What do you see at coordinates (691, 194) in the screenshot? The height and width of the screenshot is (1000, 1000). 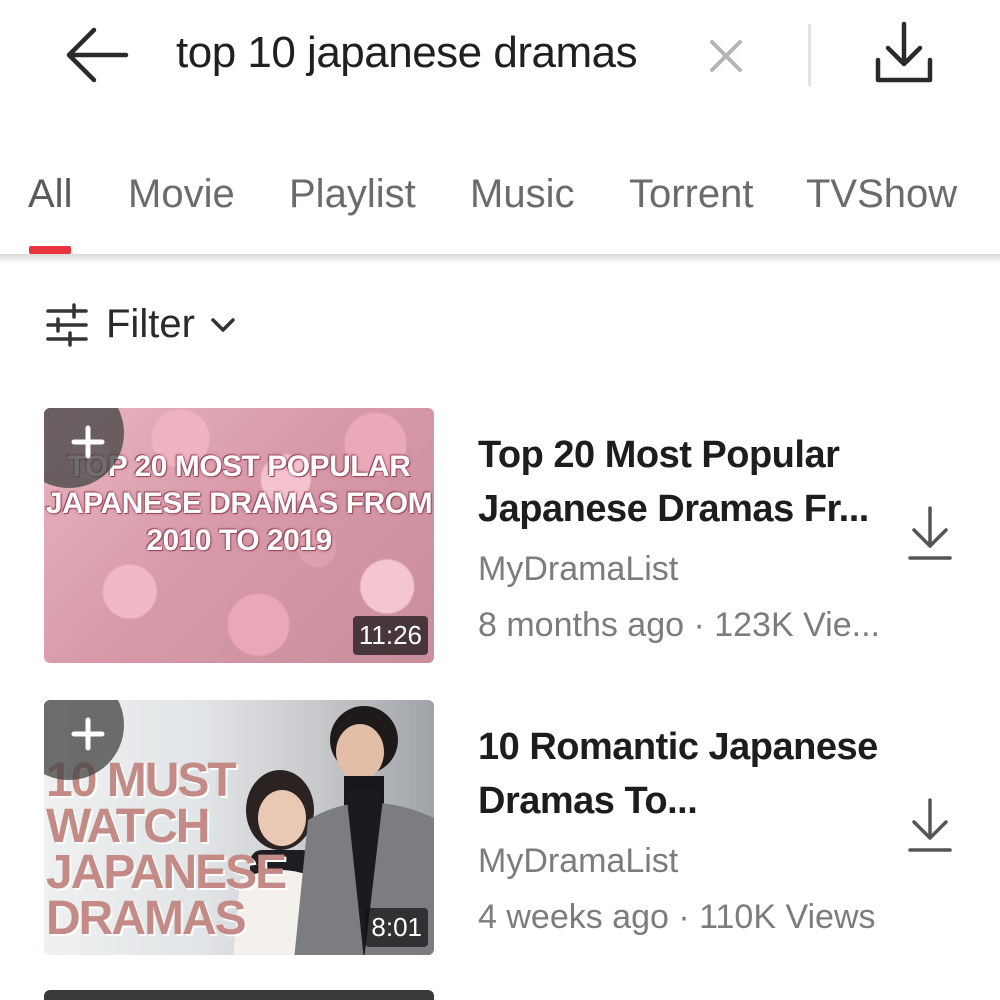 I see `tab-torrent: Torrent` at bounding box center [691, 194].